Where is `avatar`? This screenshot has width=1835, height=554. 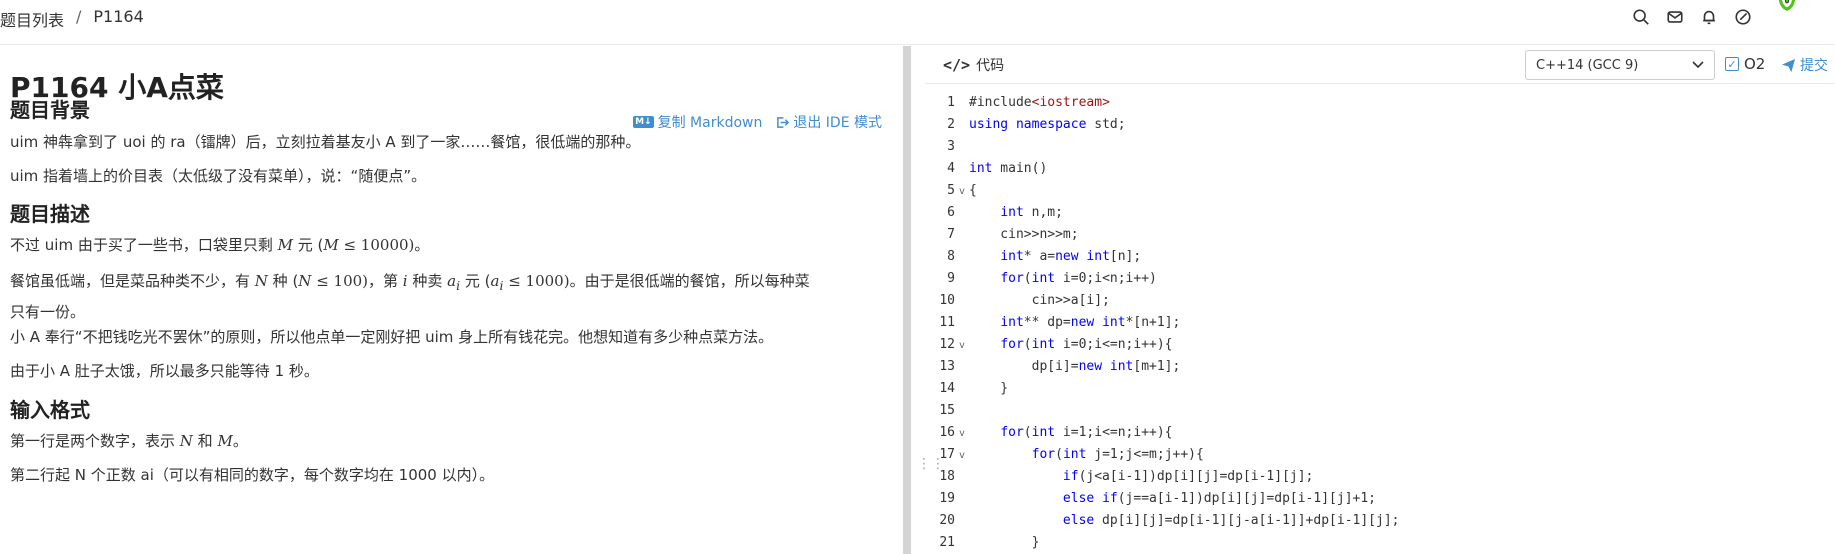
avatar is located at coordinates (1787, 15).